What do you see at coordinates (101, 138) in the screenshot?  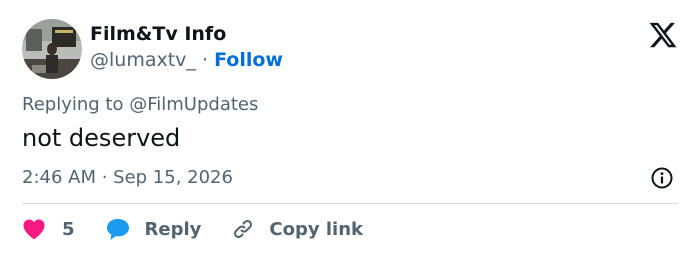 I see `tweet-text: not deserved` at bounding box center [101, 138].